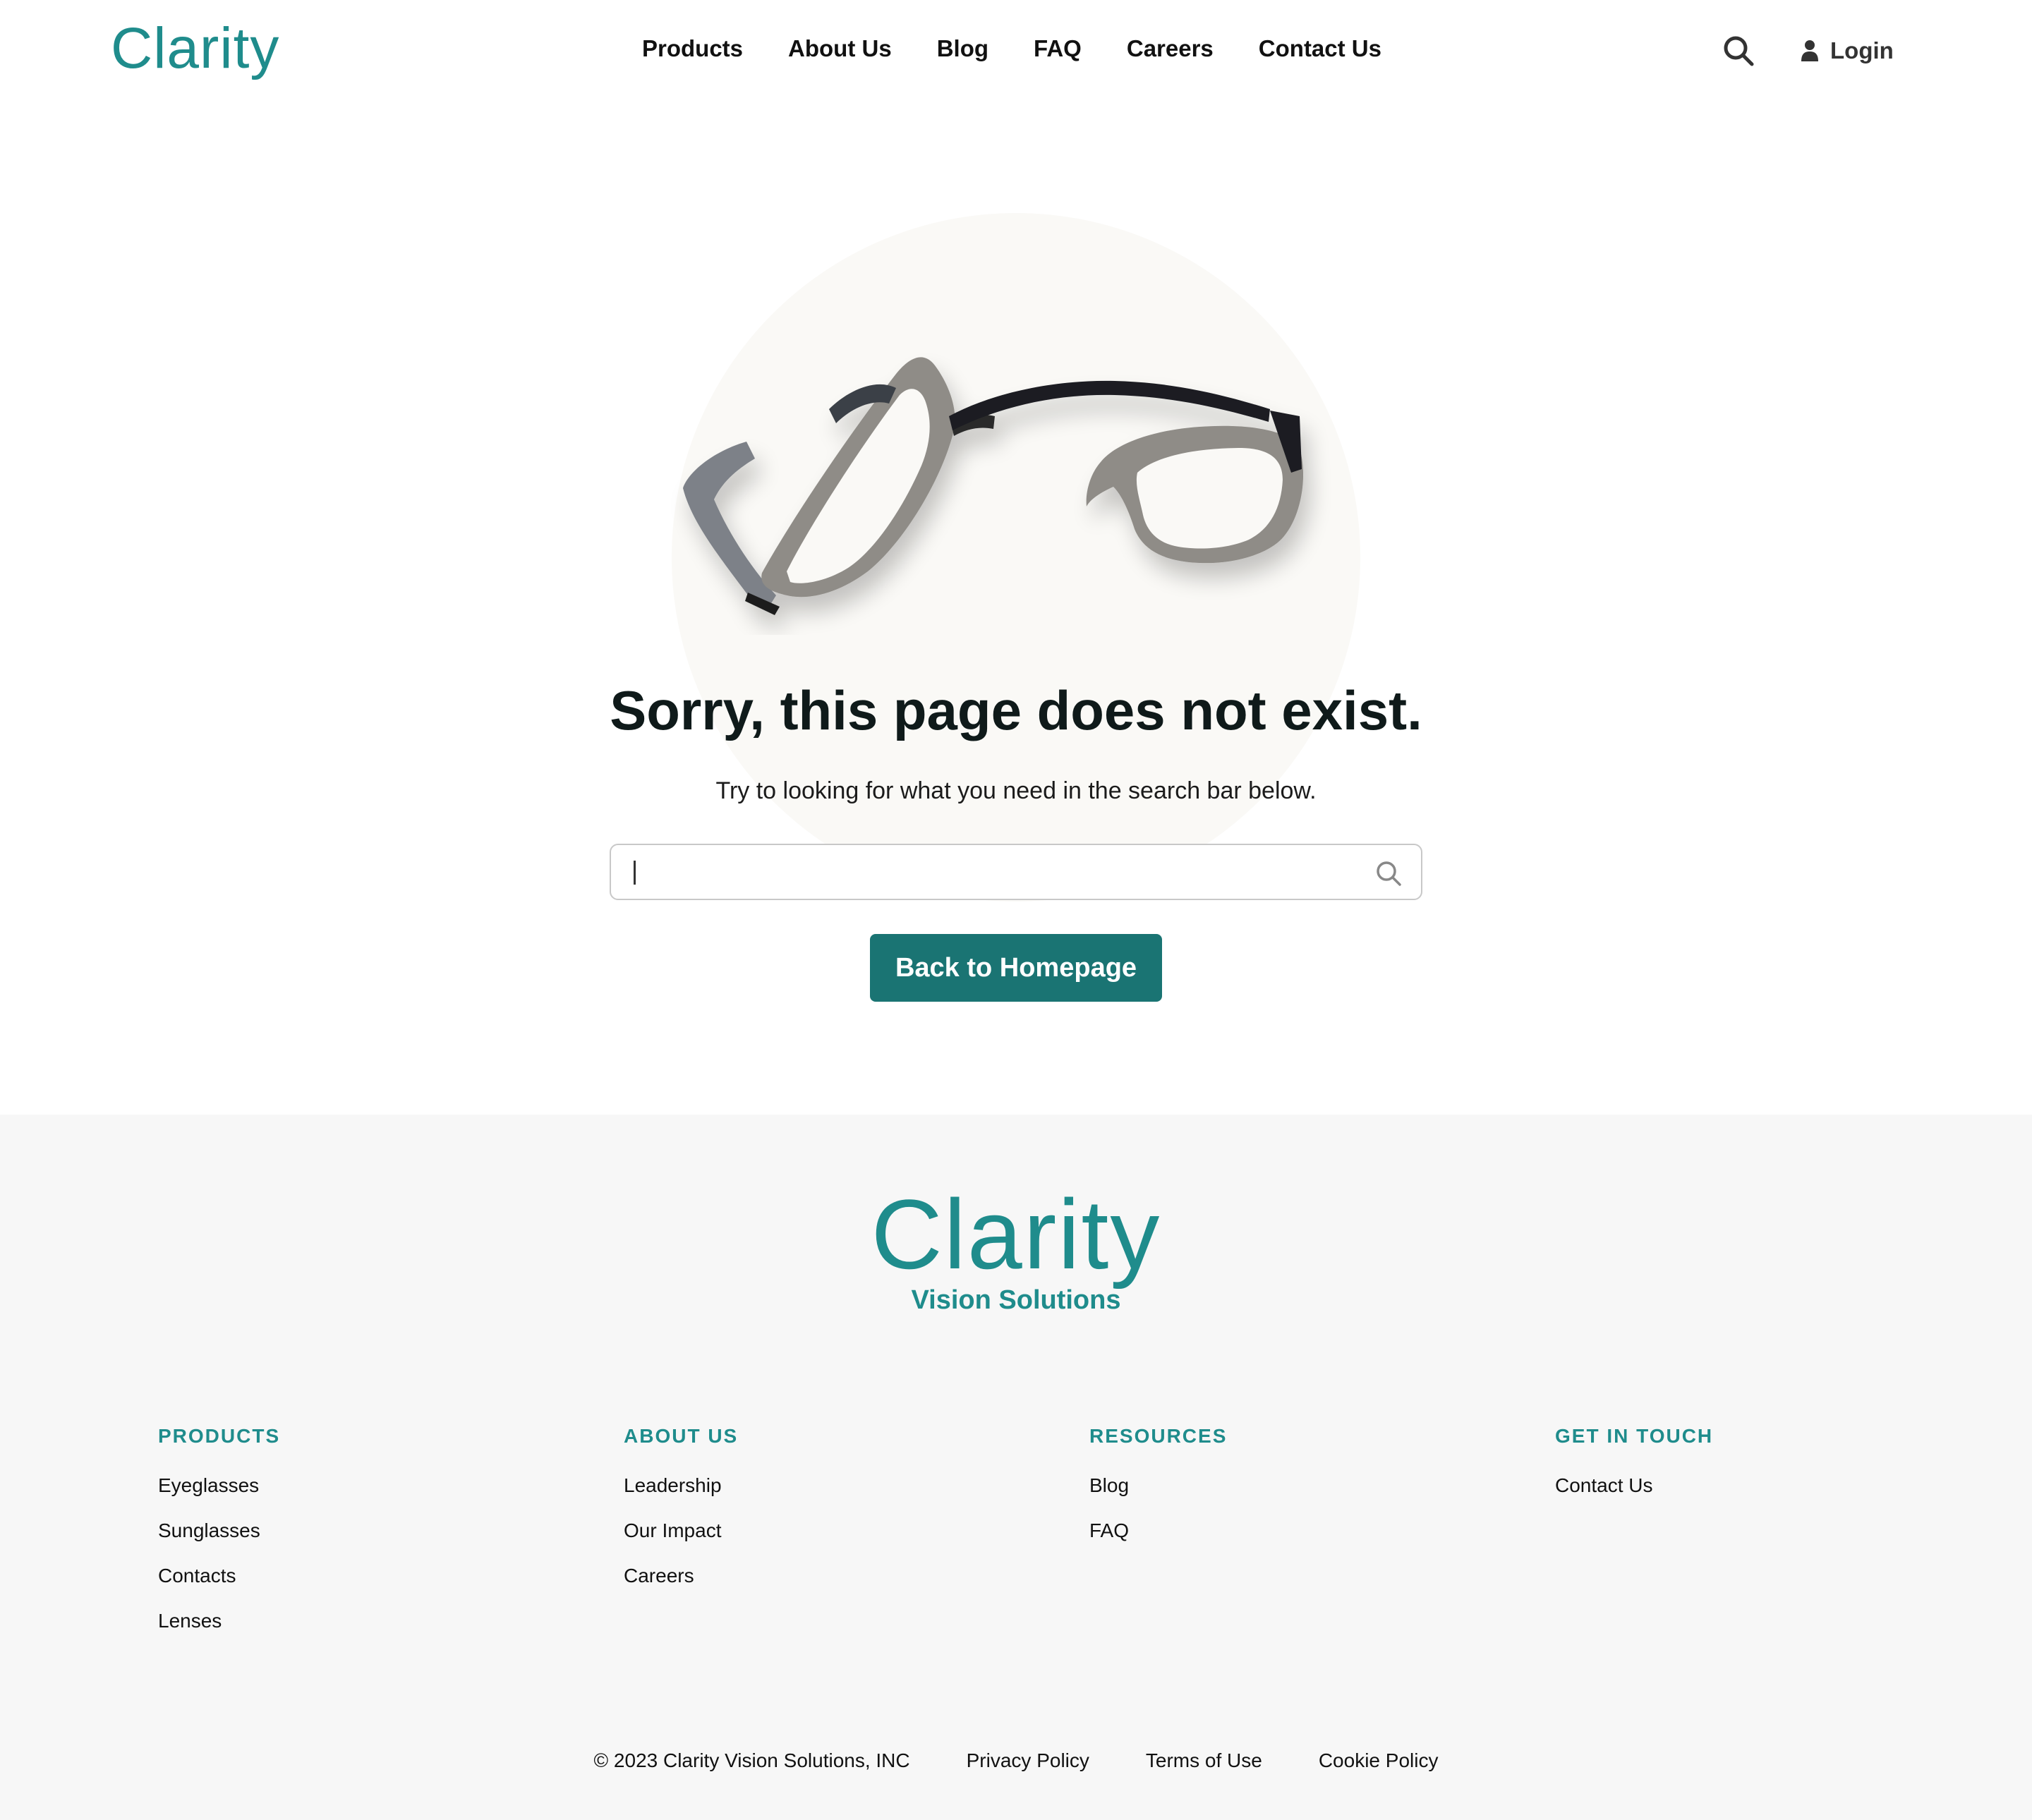  Describe the element at coordinates (1320, 49) in the screenshot. I see `nav-contact-us: Contact Us` at that location.